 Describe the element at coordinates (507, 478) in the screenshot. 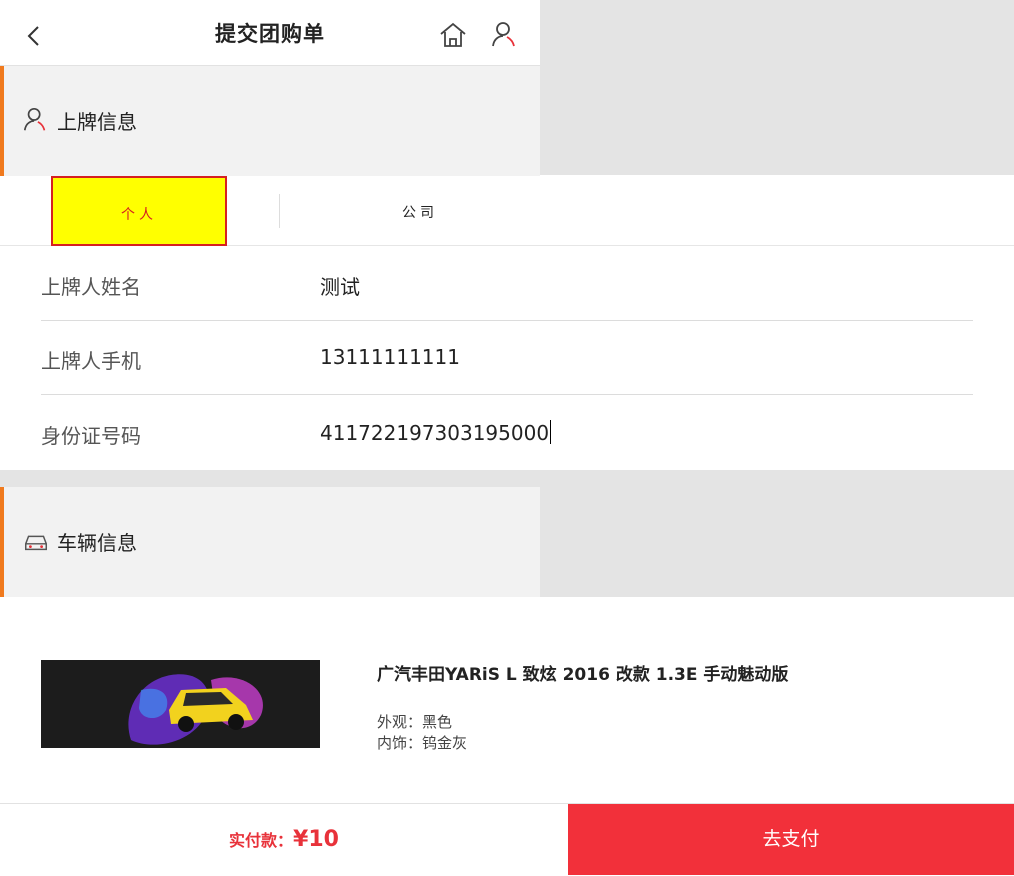

I see `section-gap` at that location.